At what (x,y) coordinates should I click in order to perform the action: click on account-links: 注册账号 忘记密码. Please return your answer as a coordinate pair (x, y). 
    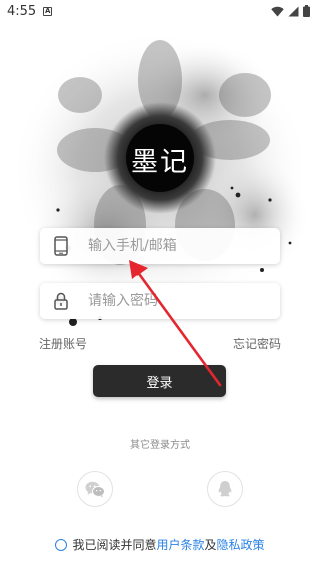
    Looking at the image, I should click on (160, 343).